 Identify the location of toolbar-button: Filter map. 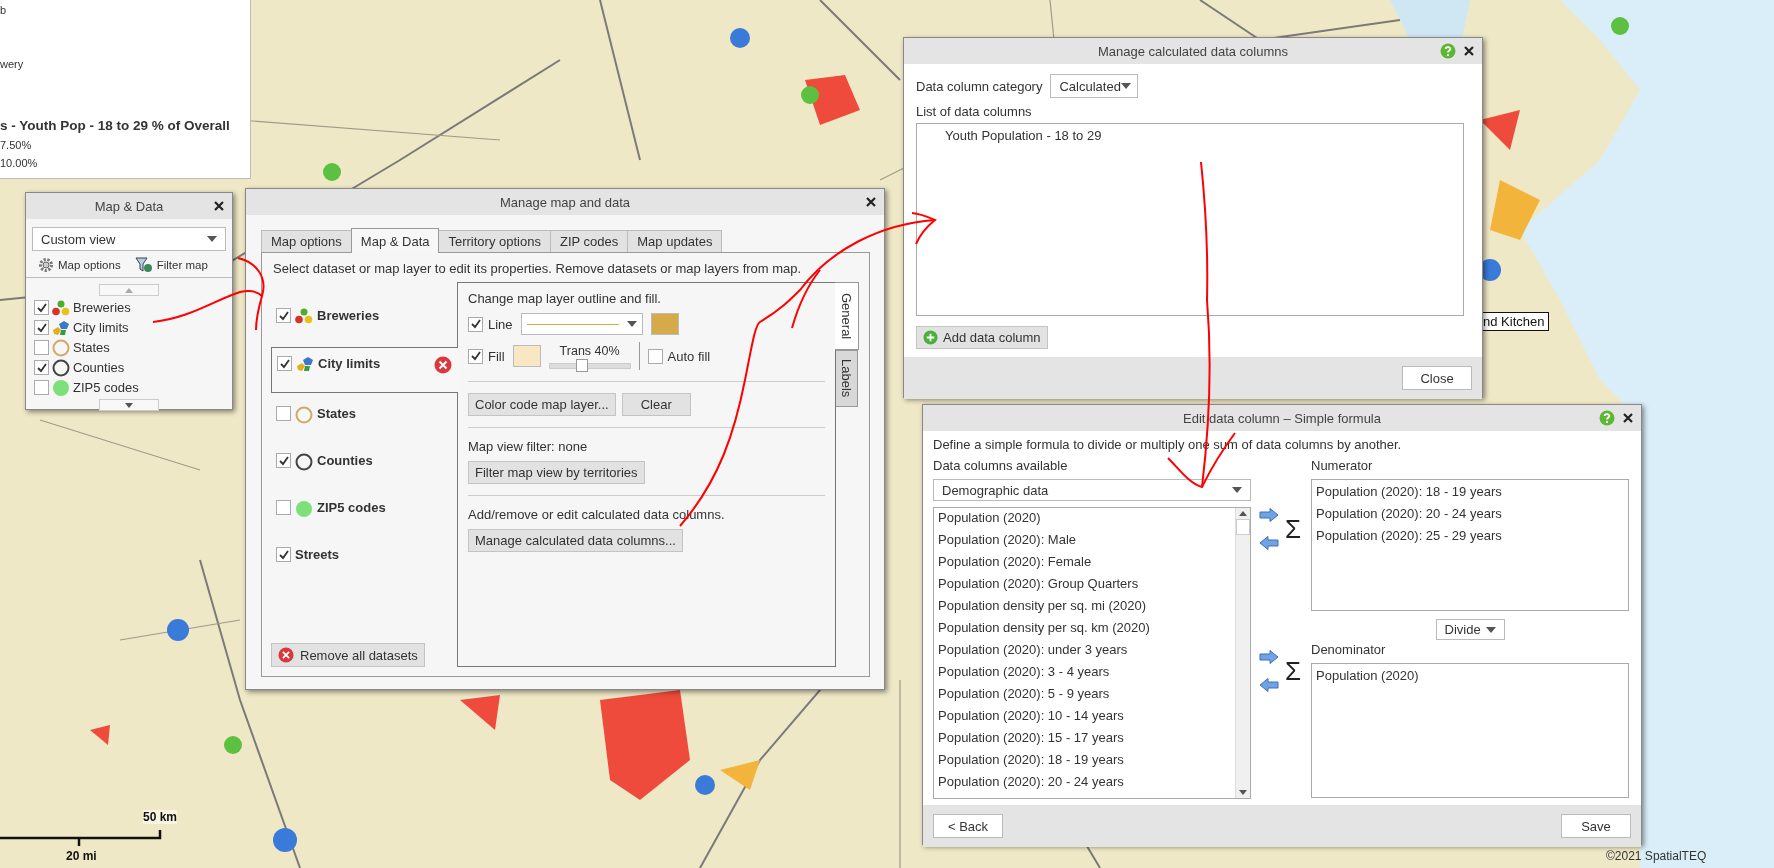
(171, 265).